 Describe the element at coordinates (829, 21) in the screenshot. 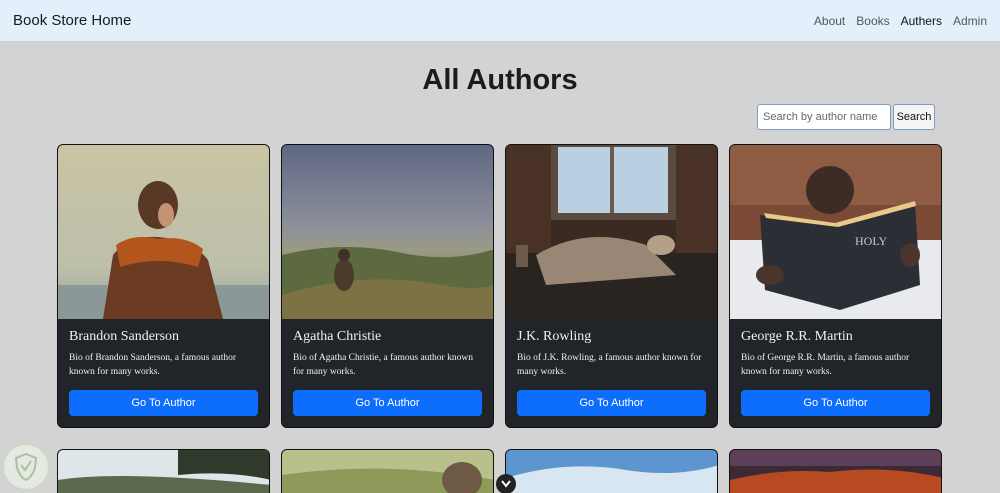

I see `nav-link-about: About` at that location.